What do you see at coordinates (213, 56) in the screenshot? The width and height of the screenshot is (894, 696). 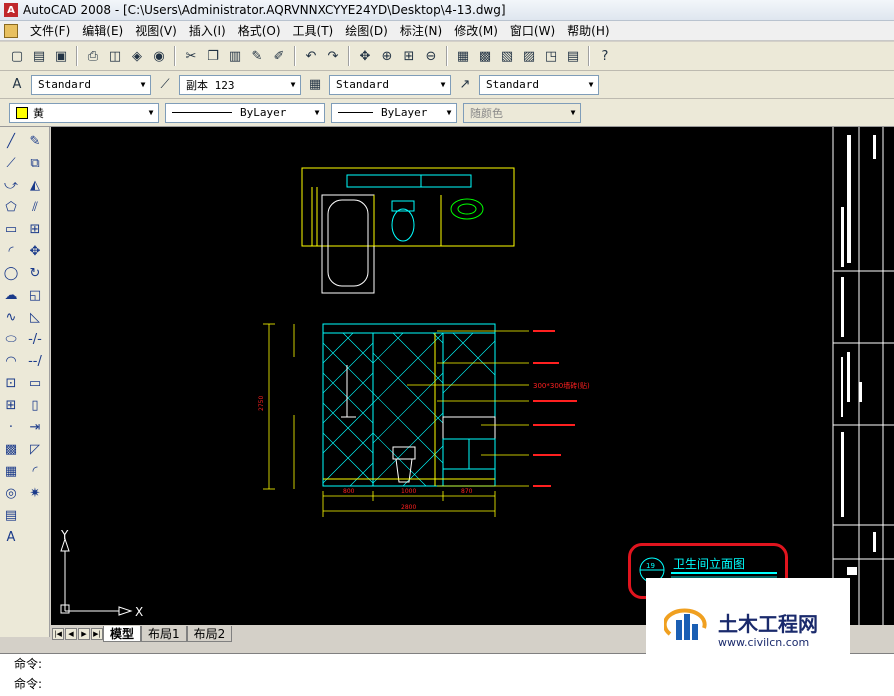 I see `copy-icon: ❐` at bounding box center [213, 56].